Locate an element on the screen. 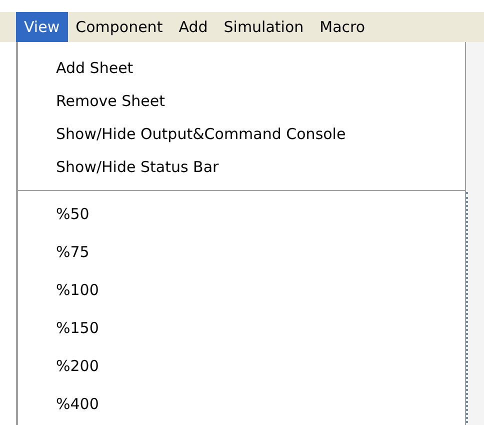 This screenshot has height=425, width=484. menu-item: Show/Hide Output&Command Console is located at coordinates (241, 134).